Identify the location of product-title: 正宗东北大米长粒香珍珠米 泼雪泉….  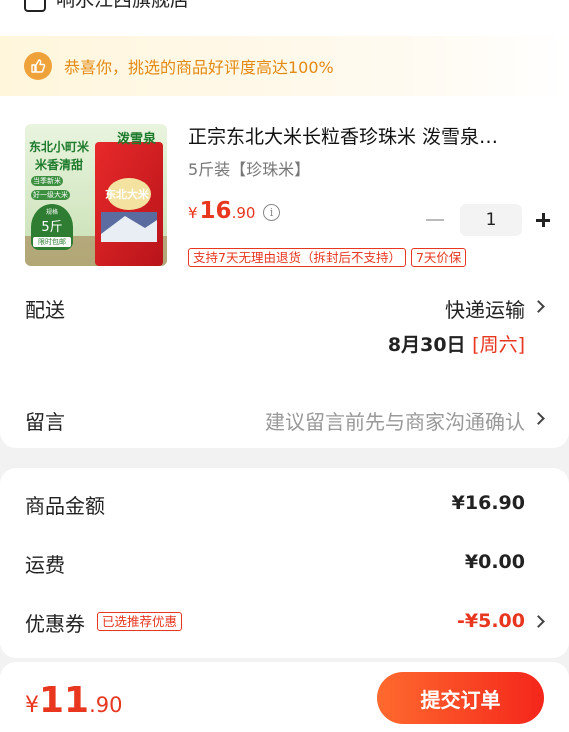
(368, 135).